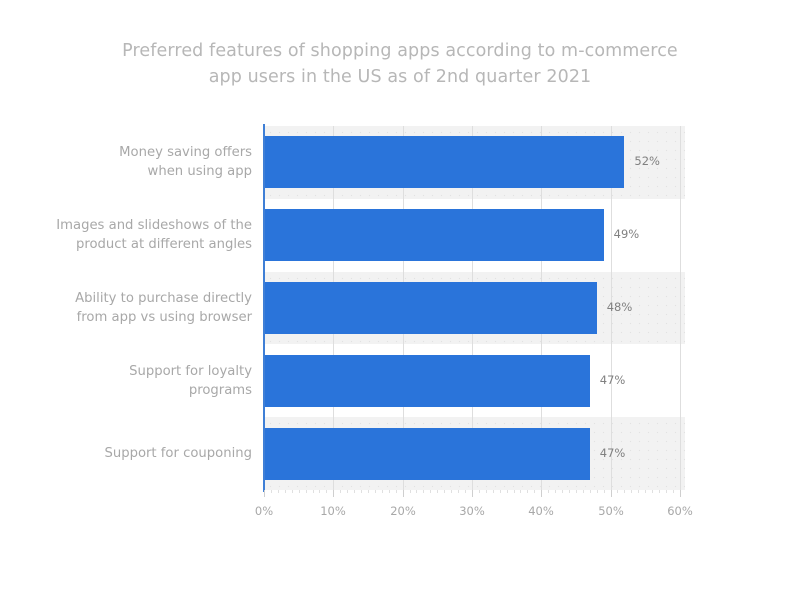 The image size is (800, 607). Describe the element at coordinates (680, 308) in the screenshot. I see `gridline` at that location.